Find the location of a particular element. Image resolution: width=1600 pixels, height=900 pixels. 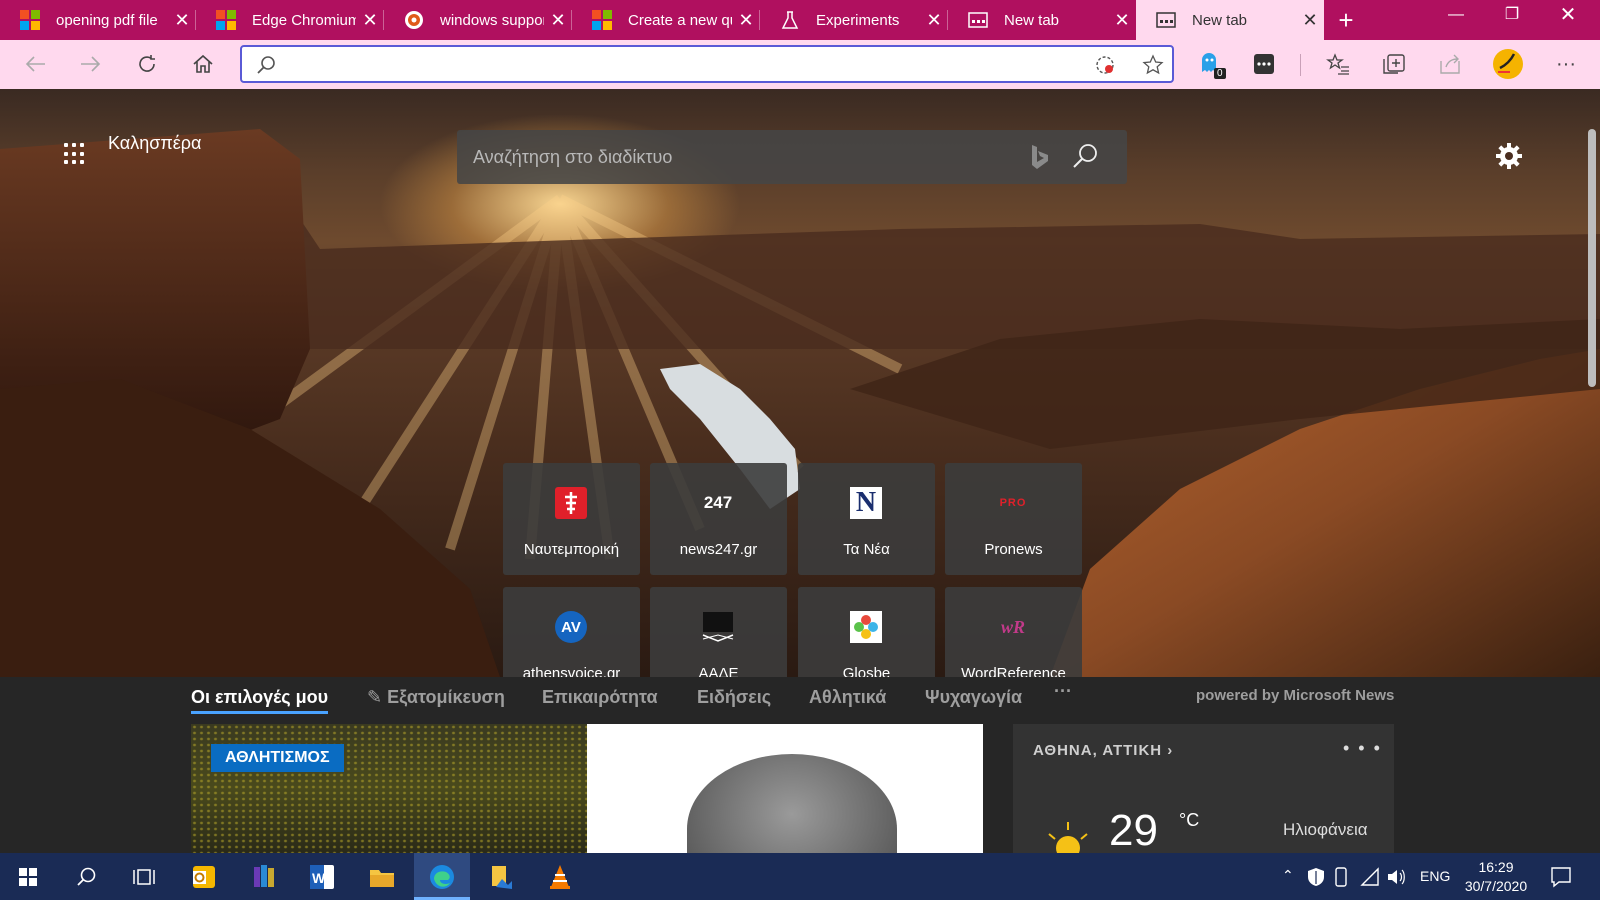

tracking-prevention-icon is located at coordinates (1105, 65).